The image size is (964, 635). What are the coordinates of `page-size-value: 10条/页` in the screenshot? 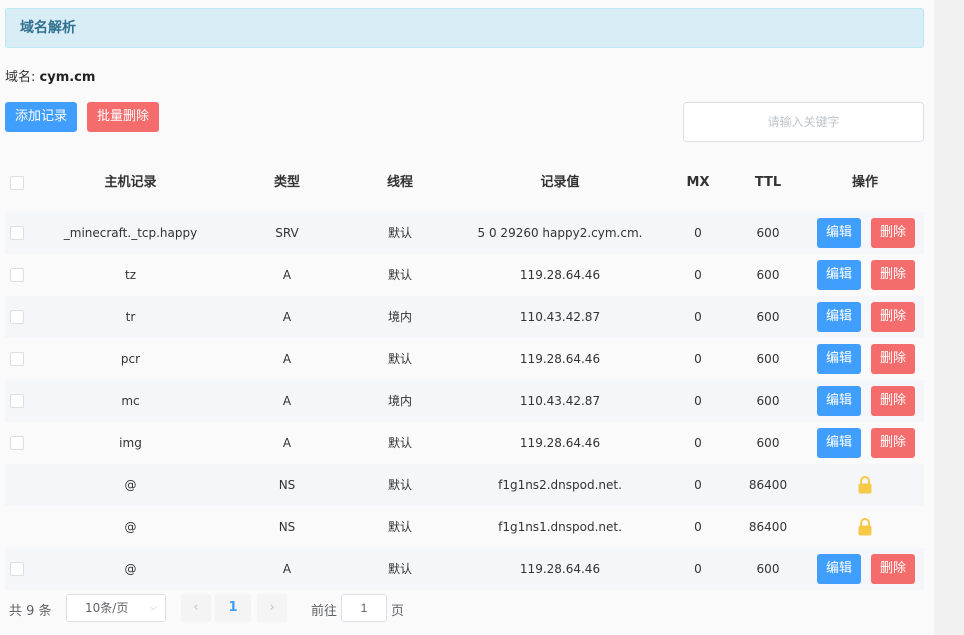 It's located at (107, 608).